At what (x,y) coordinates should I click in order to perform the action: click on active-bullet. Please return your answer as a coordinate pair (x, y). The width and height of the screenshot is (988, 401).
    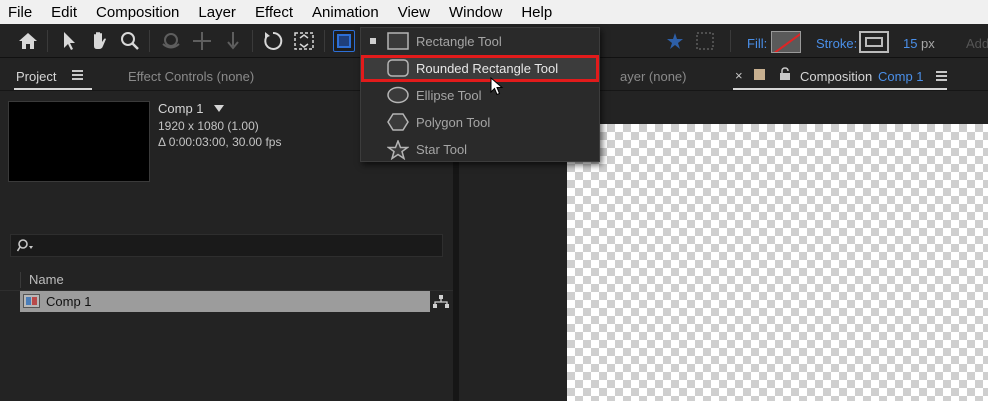
    Looking at the image, I should click on (373, 41).